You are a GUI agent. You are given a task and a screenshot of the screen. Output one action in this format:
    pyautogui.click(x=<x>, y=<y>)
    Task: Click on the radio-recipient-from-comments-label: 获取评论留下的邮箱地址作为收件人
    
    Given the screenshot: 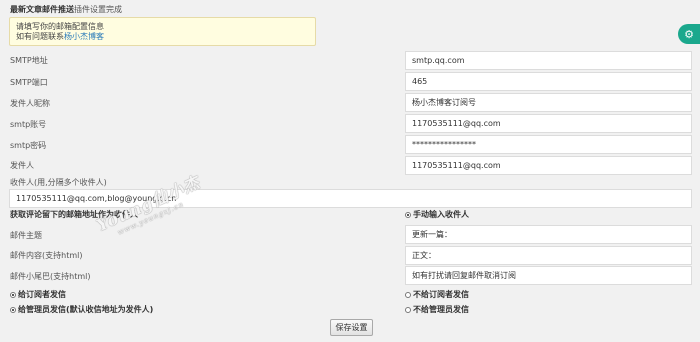 What is the action you would take?
    pyautogui.click(x=74, y=214)
    